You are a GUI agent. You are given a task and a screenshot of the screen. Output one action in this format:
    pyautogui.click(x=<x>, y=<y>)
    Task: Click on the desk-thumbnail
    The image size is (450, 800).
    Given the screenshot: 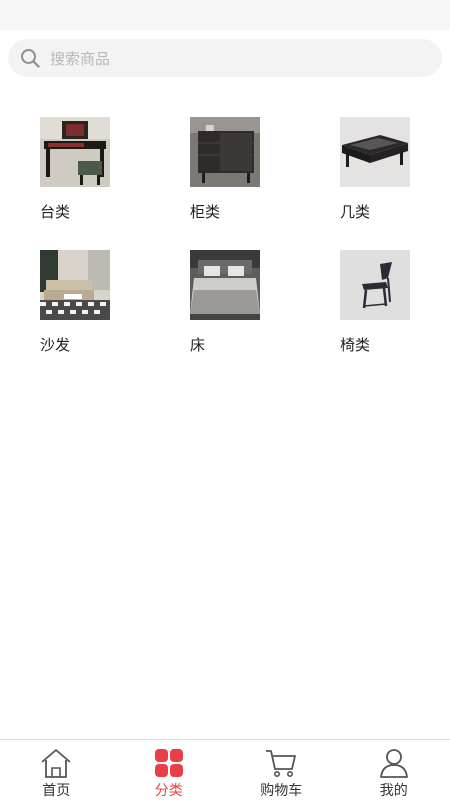 What is the action you would take?
    pyautogui.click(x=75, y=152)
    